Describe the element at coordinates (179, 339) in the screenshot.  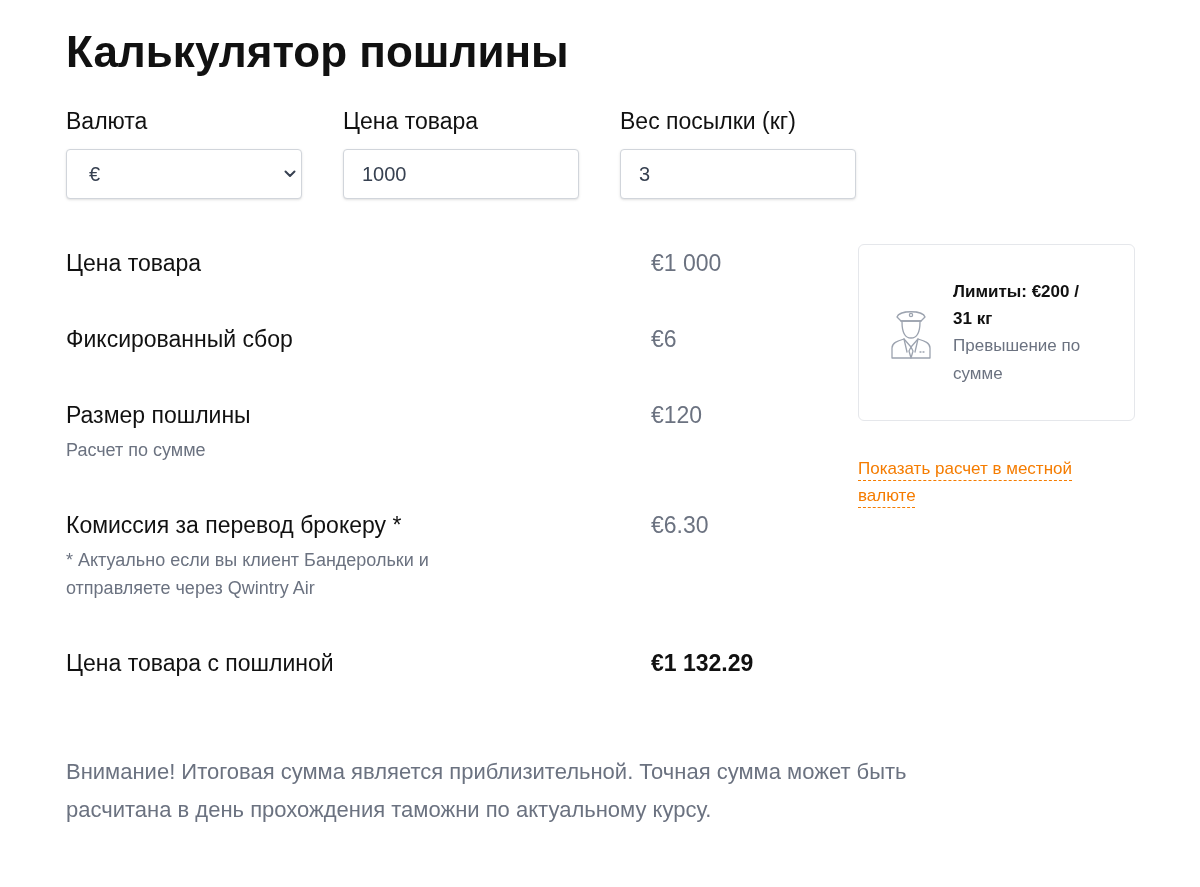
I see `row-label: Фиксированный сбор` at that location.